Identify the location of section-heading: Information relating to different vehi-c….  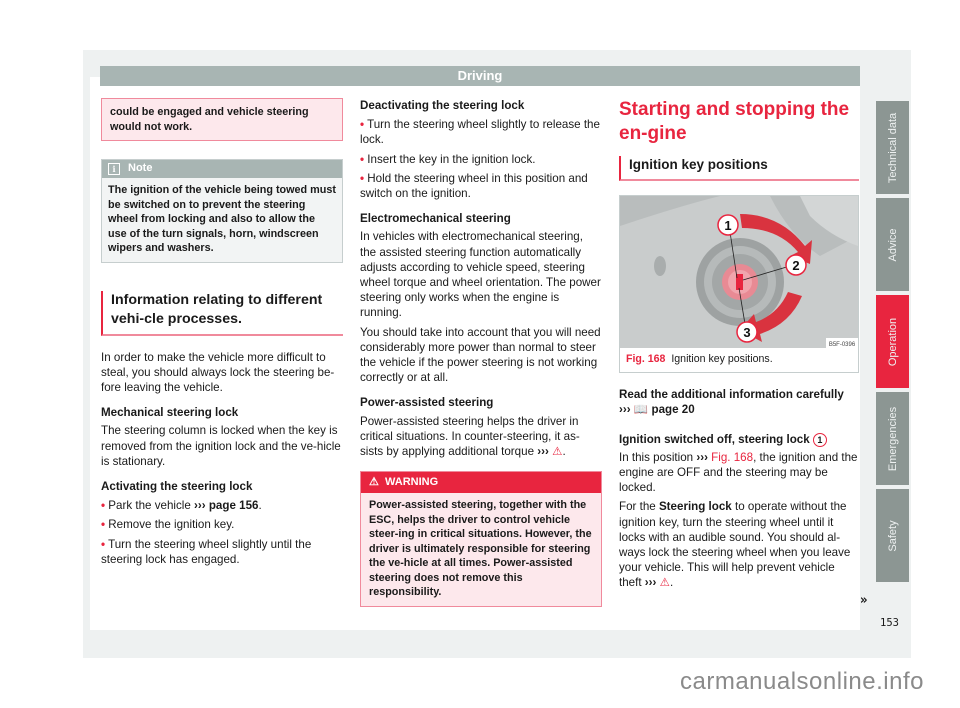
(222, 313).